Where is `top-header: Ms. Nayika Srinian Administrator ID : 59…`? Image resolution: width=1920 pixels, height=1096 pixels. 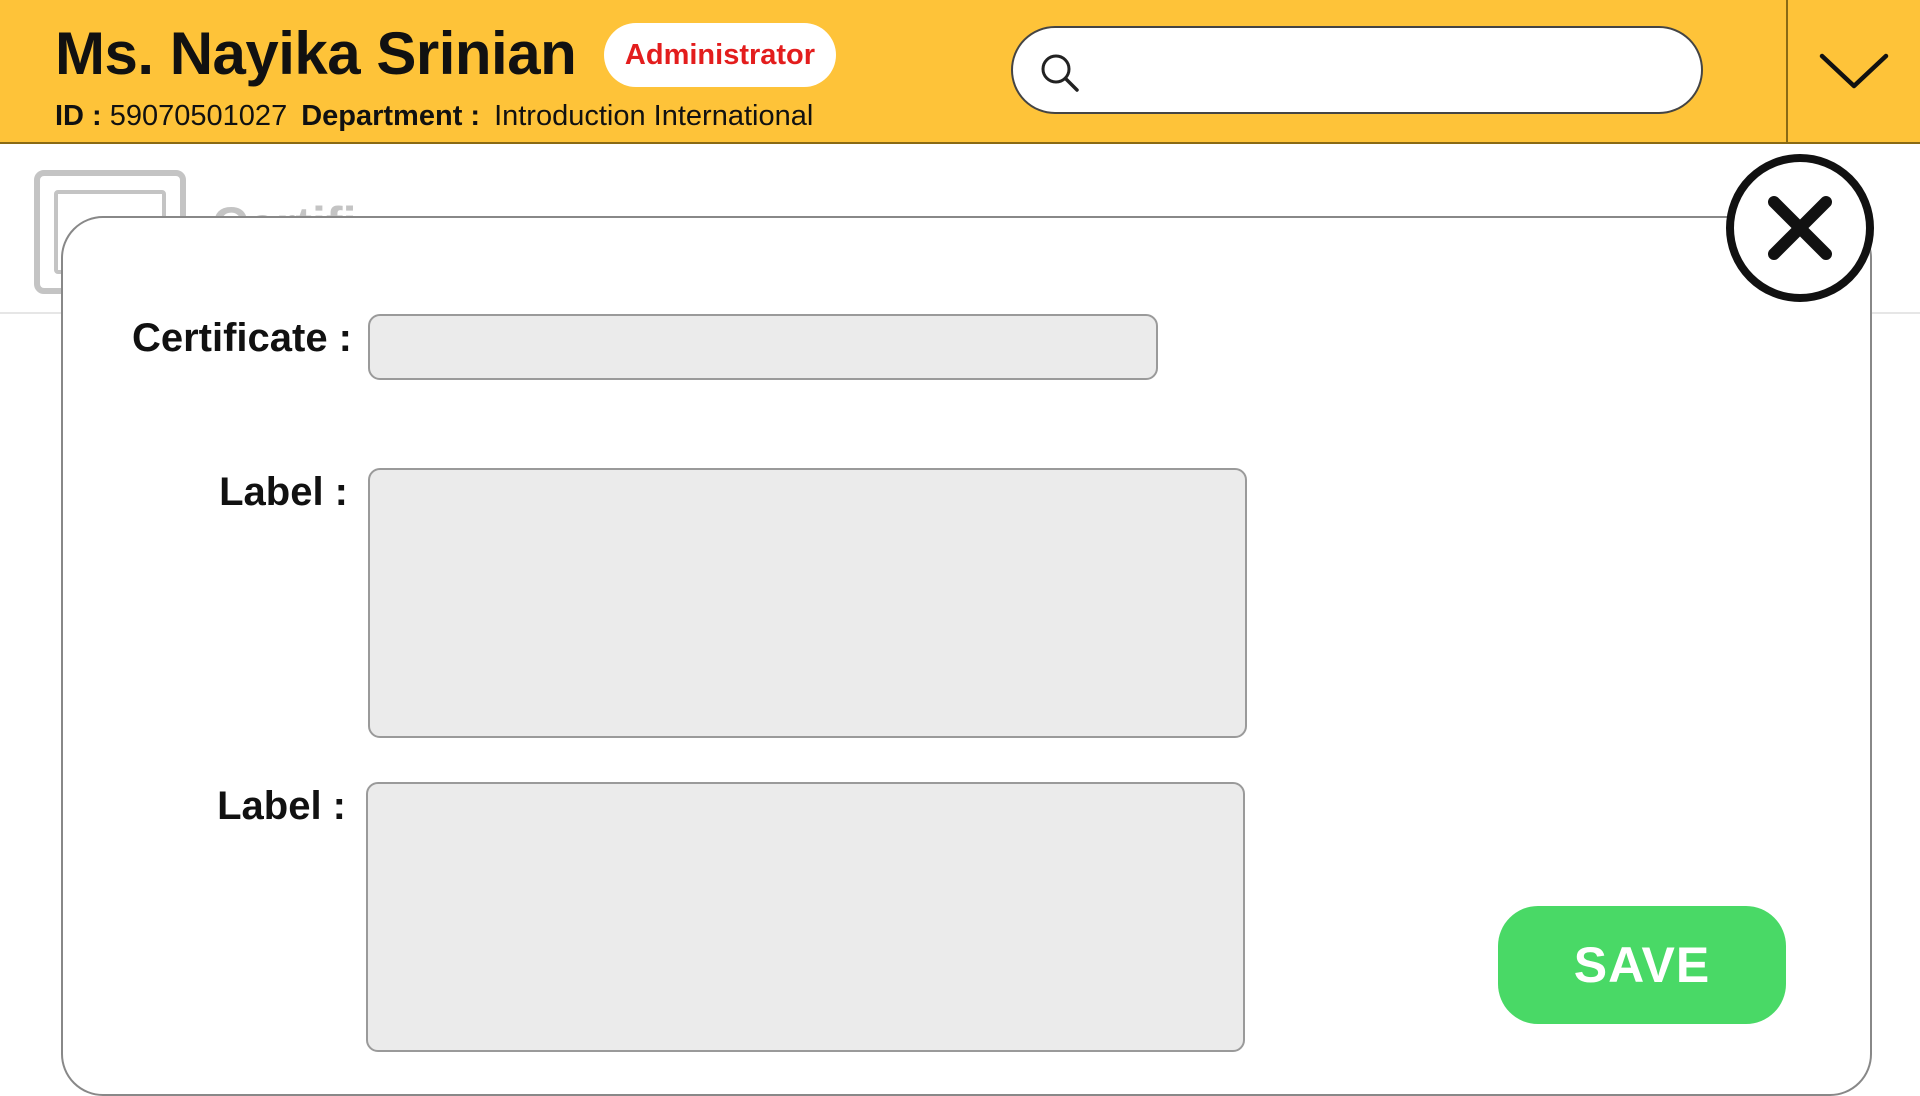
top-header: Ms. Nayika Srinian Administrator ID : 59… is located at coordinates (960, 72).